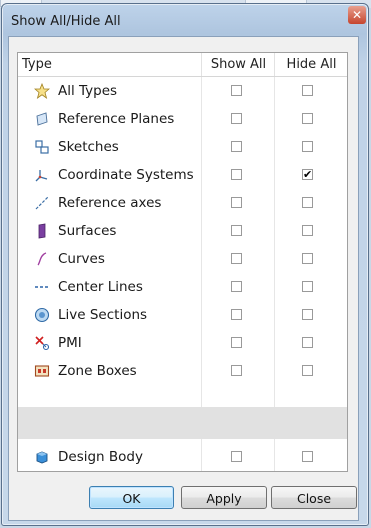  What do you see at coordinates (238, 64) in the screenshot?
I see `column-header-show-all: Show All` at bounding box center [238, 64].